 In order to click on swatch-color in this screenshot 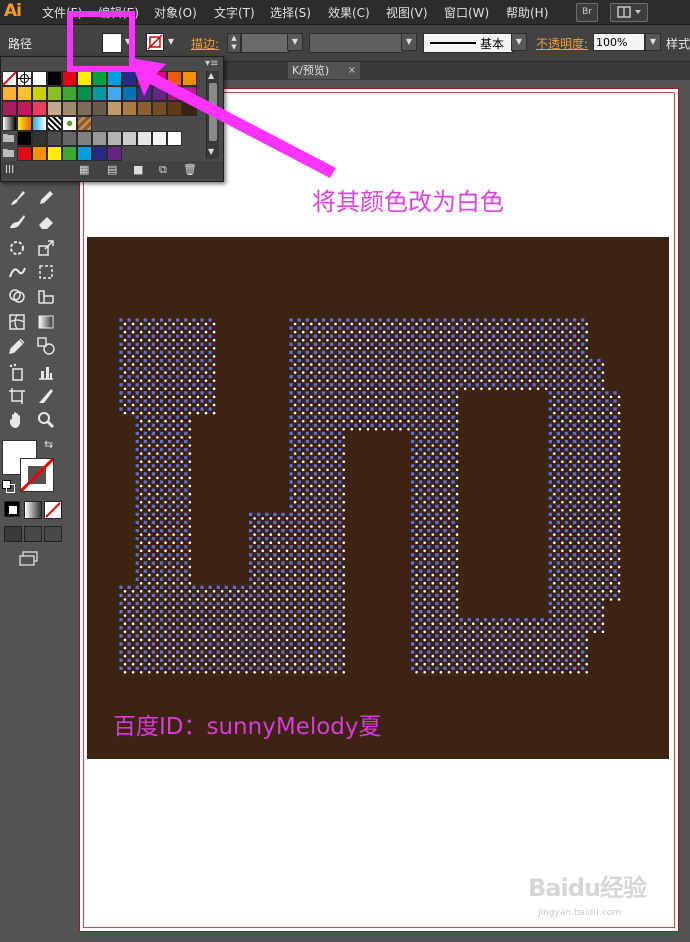, I will do `click(69, 78)`.